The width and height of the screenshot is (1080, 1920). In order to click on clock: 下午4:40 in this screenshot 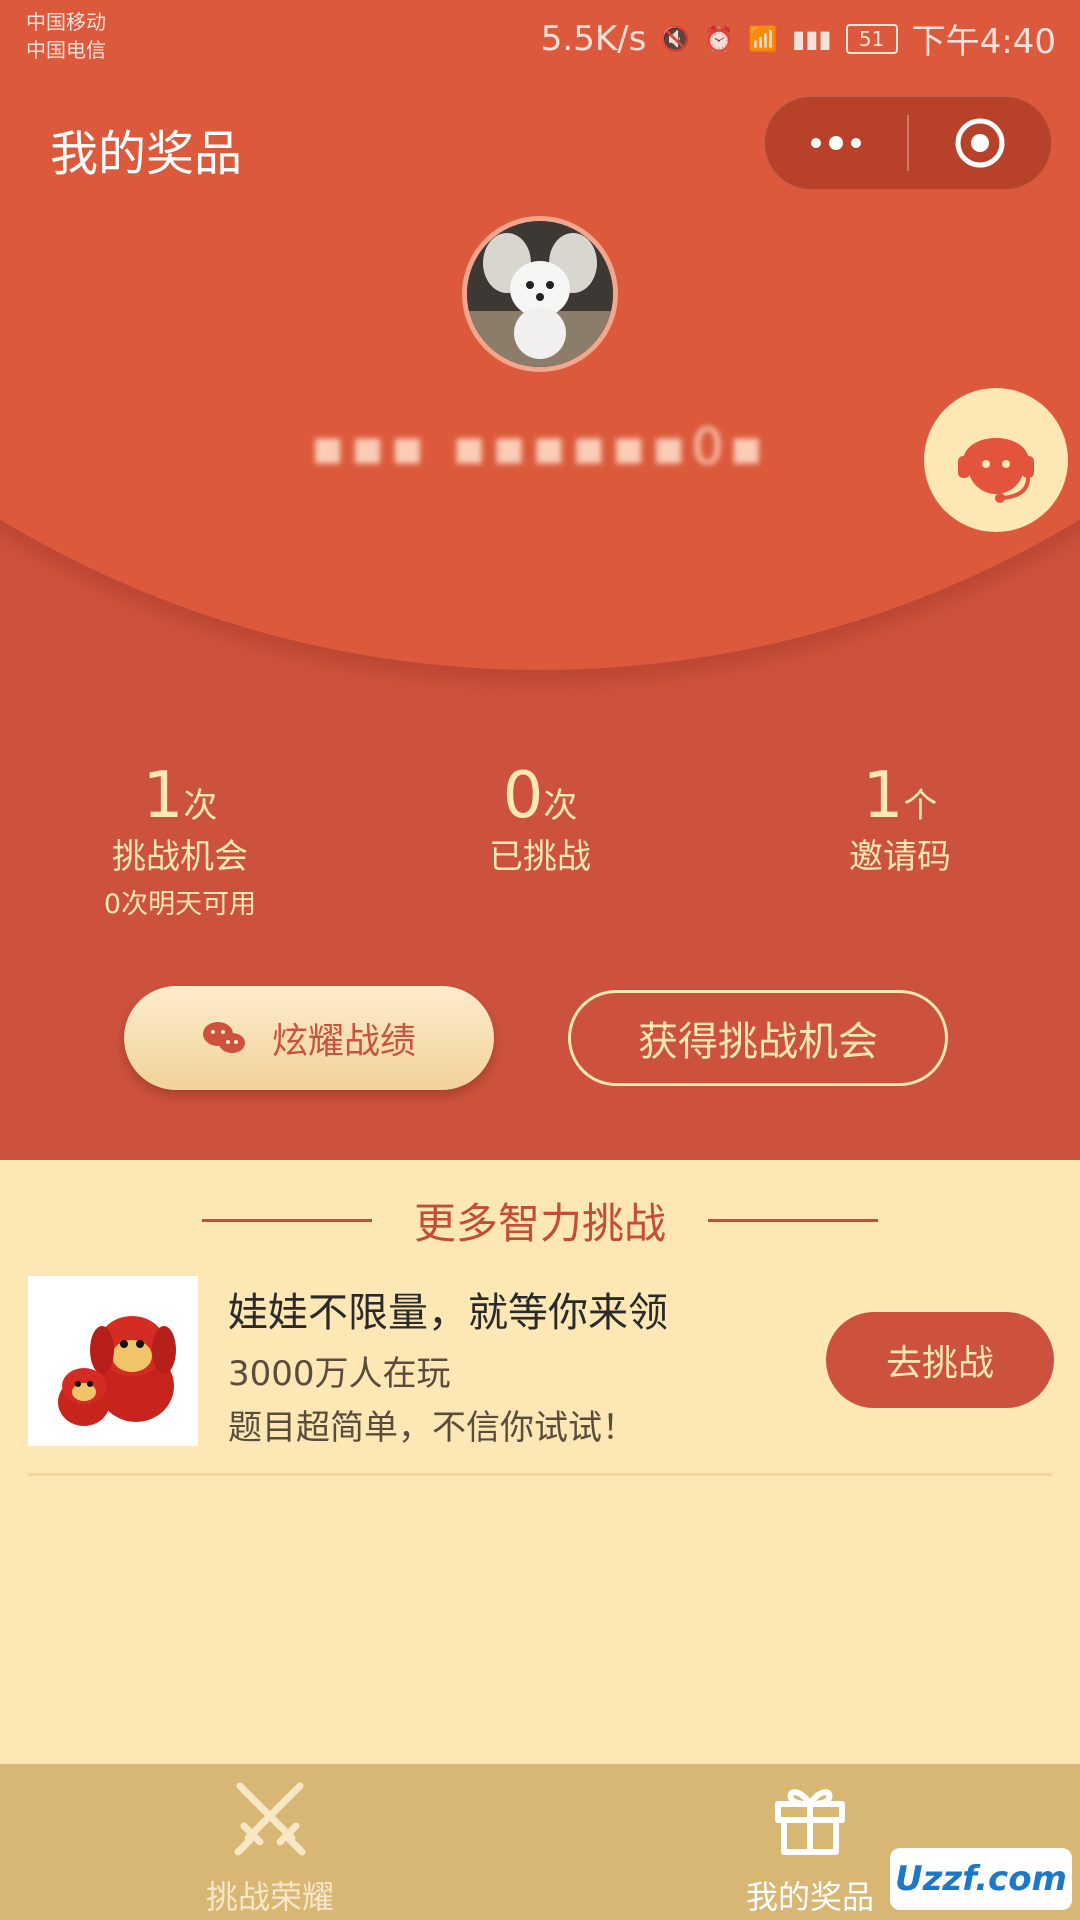, I will do `click(983, 42)`.